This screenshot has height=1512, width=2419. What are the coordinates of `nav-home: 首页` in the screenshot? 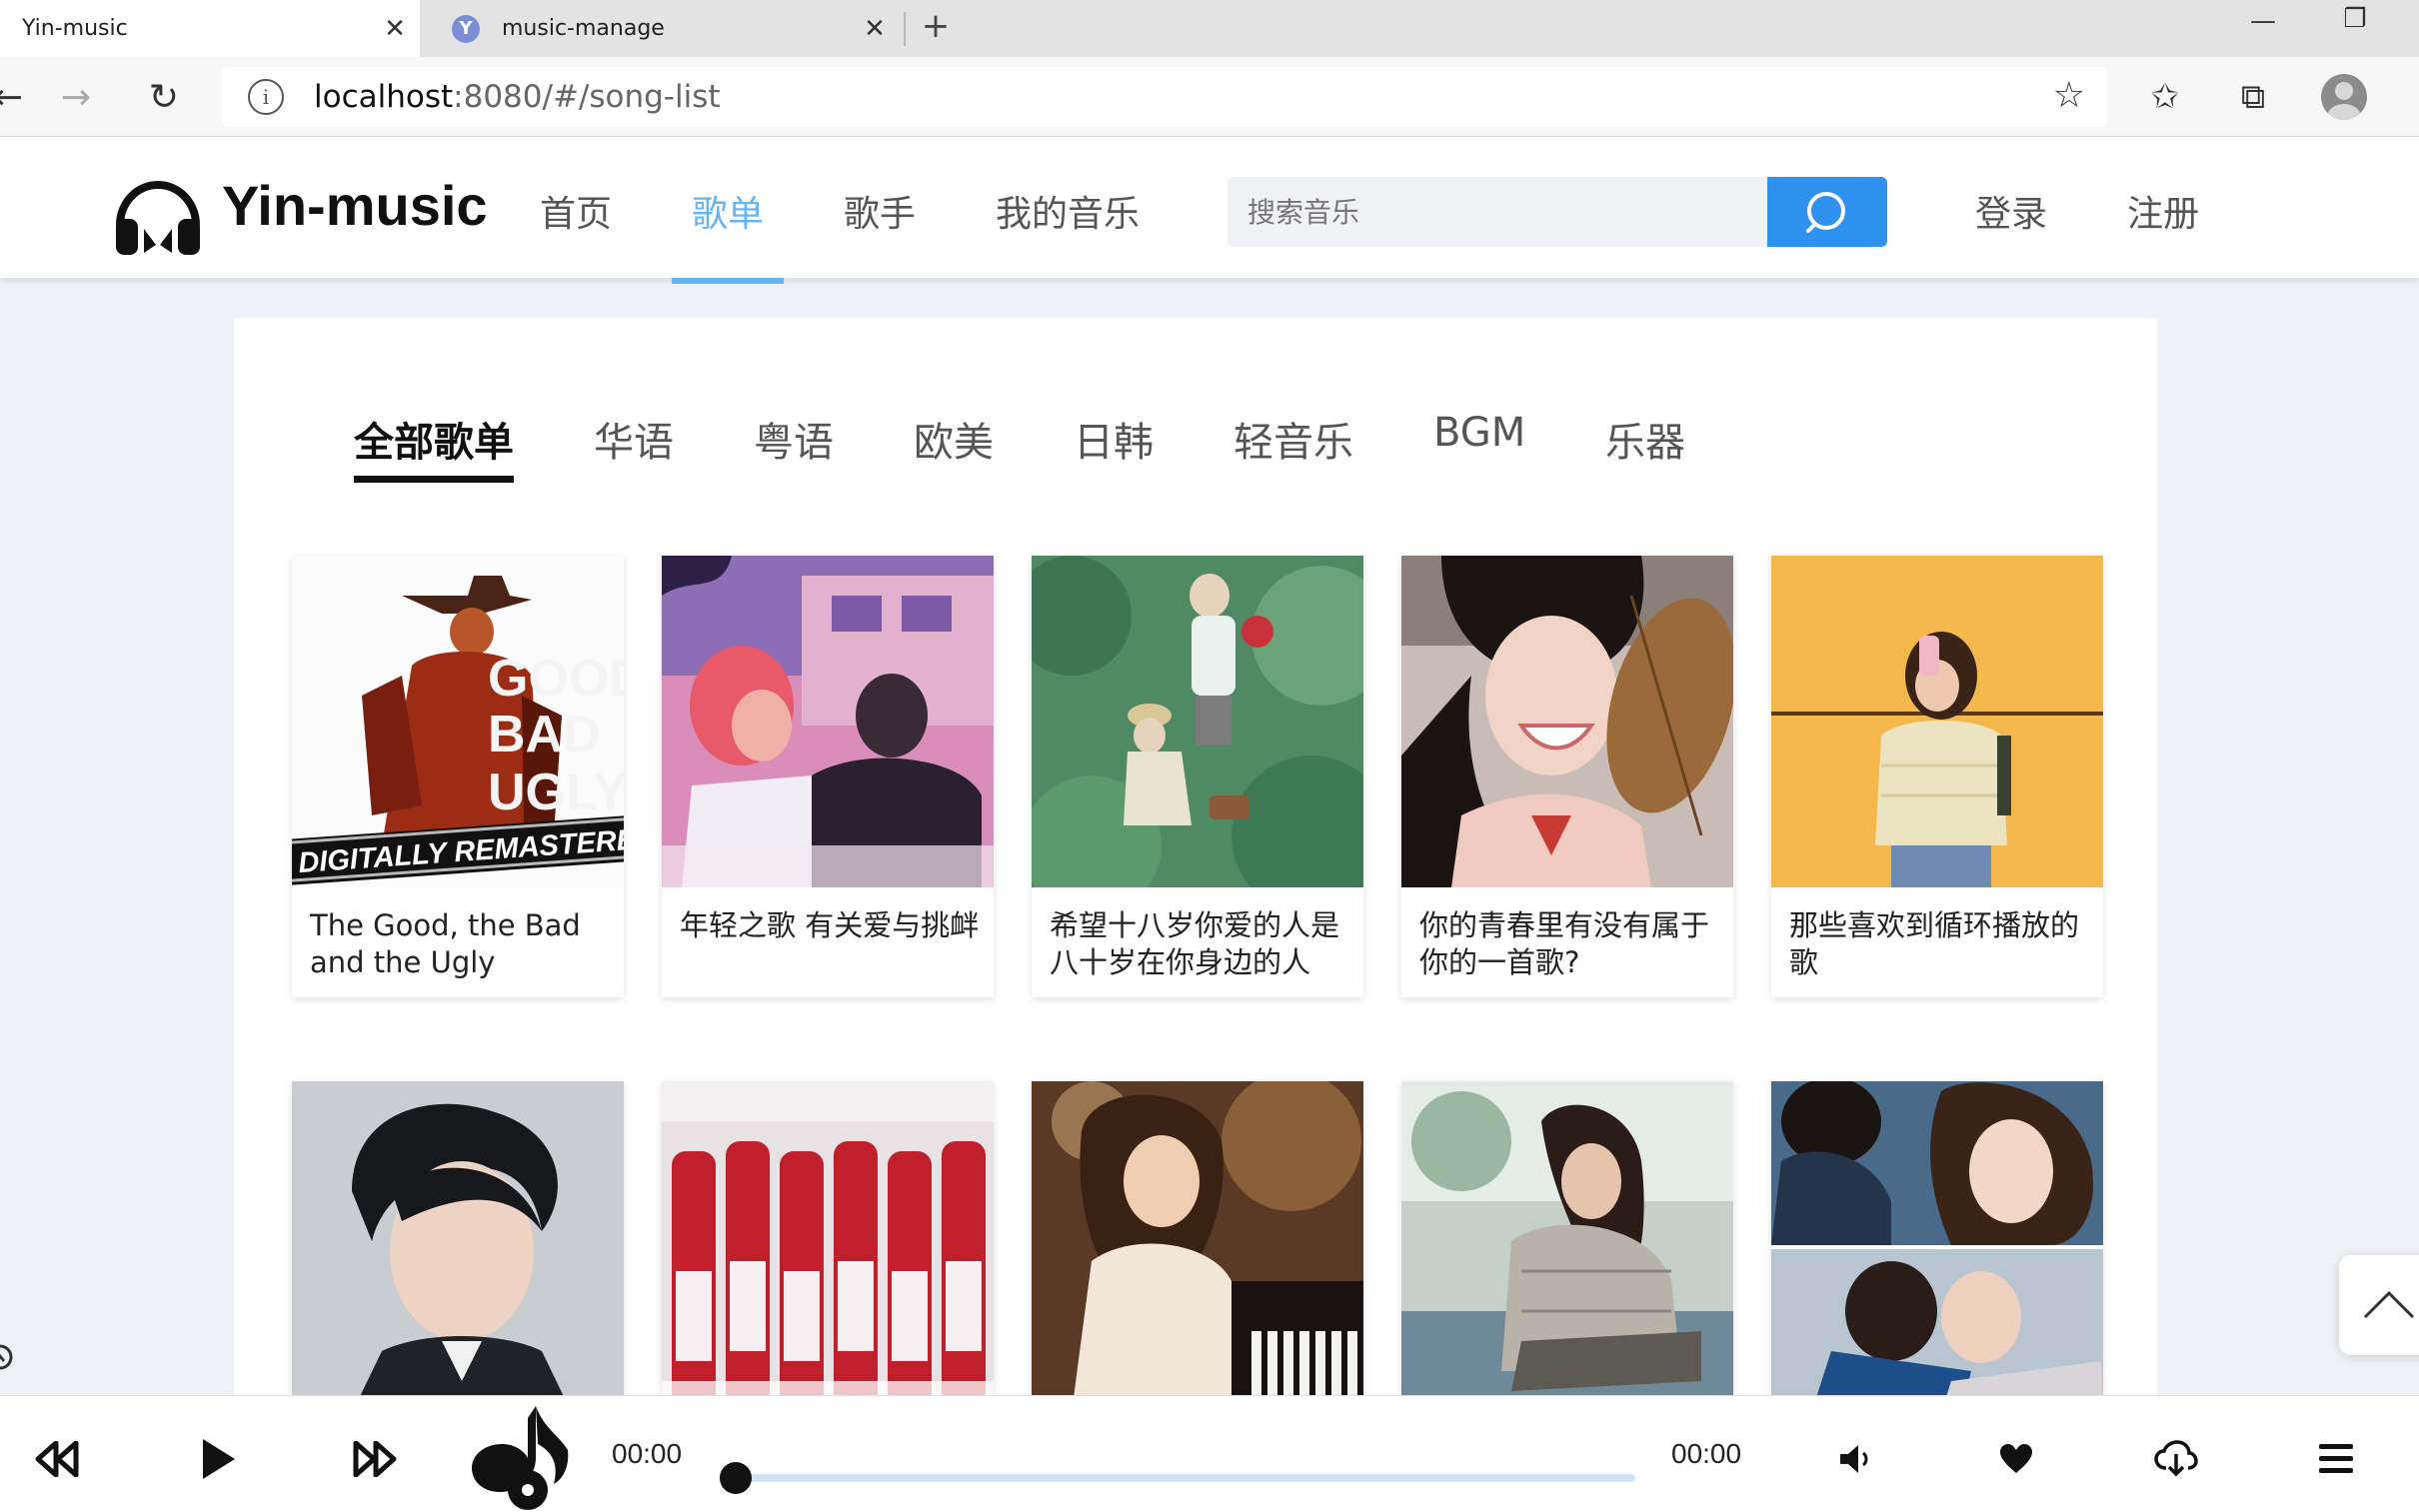 It's located at (576, 211).